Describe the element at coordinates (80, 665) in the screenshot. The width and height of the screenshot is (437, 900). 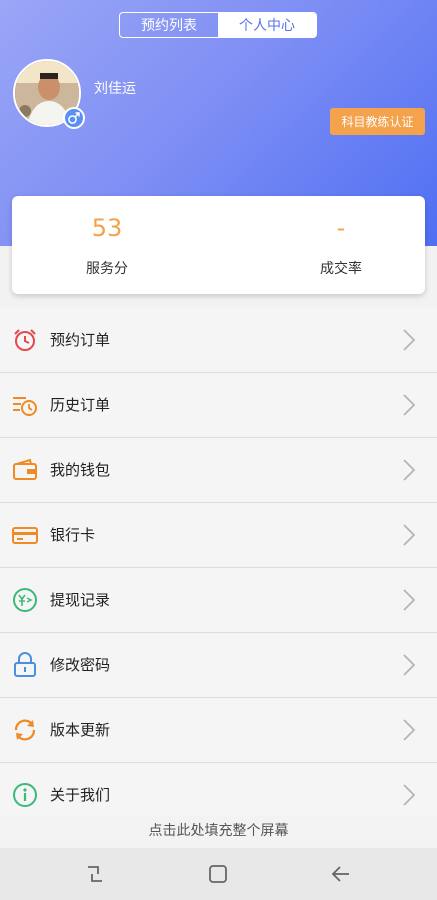
I see `menu-item-label: 修改密码` at that location.